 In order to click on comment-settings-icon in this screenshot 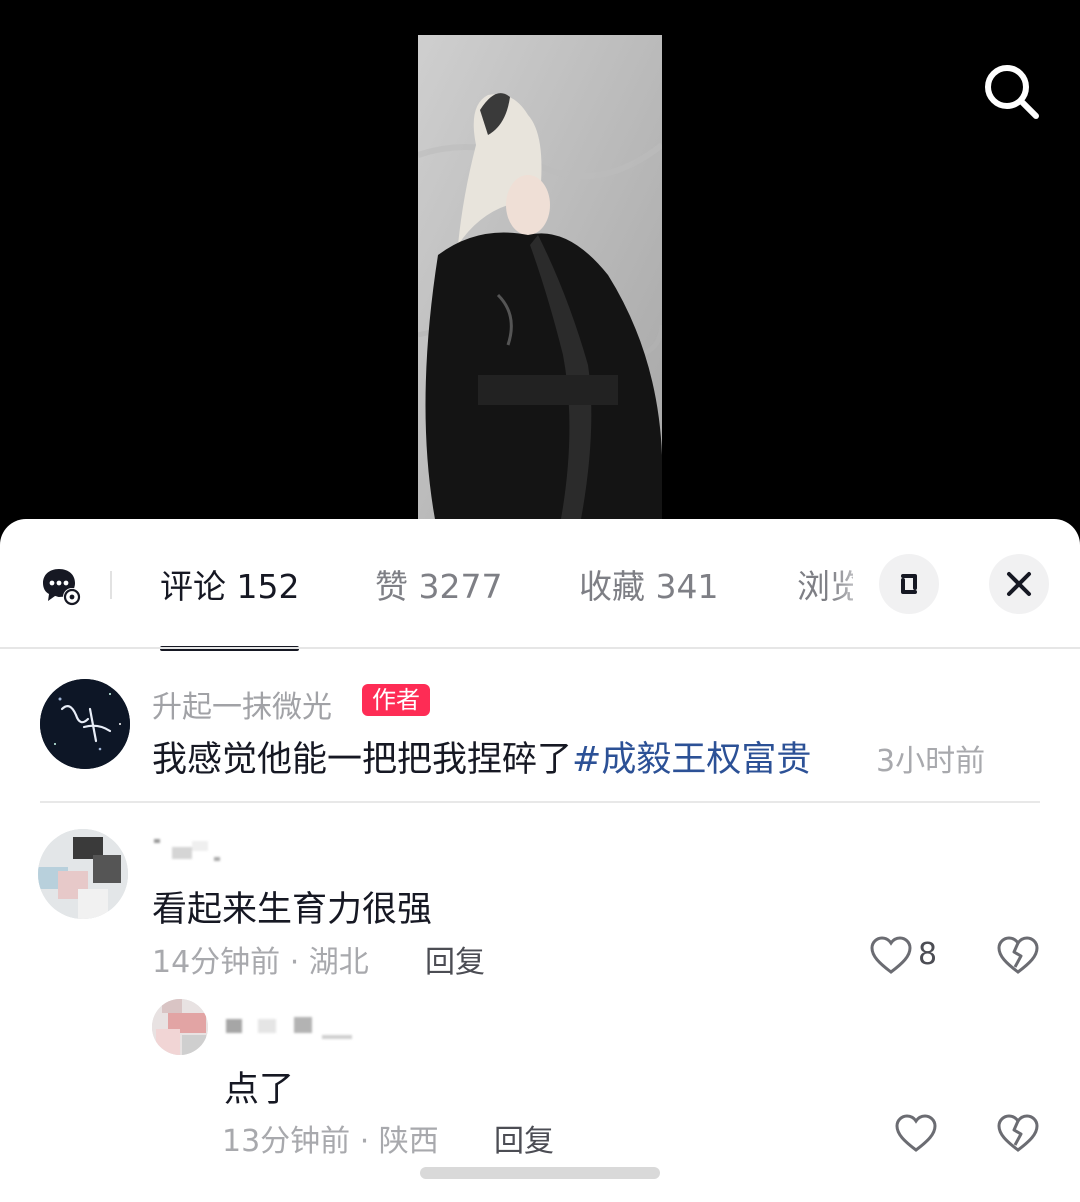, I will do `click(62, 587)`.